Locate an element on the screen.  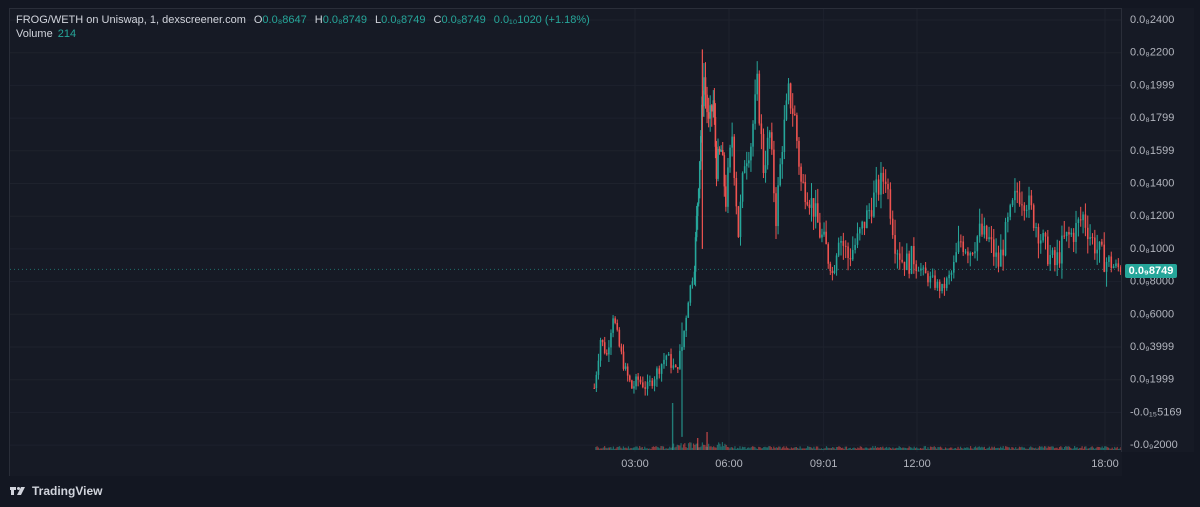
open-value: 0.0₈8647 is located at coordinates (284, 20).